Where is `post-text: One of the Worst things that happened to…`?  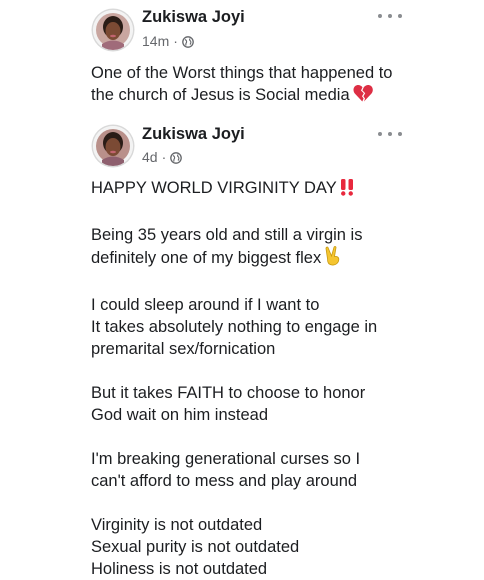 post-text: One of the Worst things that happened to… is located at coordinates (251, 85).